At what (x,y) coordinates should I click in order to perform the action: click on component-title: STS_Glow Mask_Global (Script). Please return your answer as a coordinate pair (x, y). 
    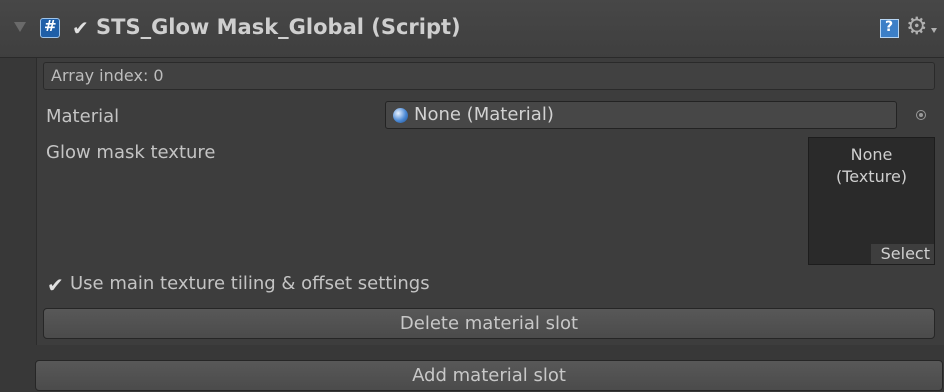
    Looking at the image, I should click on (278, 27).